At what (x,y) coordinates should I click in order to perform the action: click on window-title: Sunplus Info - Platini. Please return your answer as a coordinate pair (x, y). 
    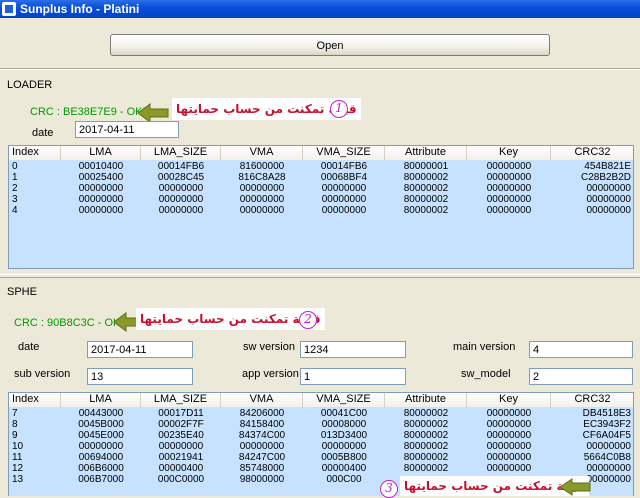
    Looking at the image, I should click on (80, 9).